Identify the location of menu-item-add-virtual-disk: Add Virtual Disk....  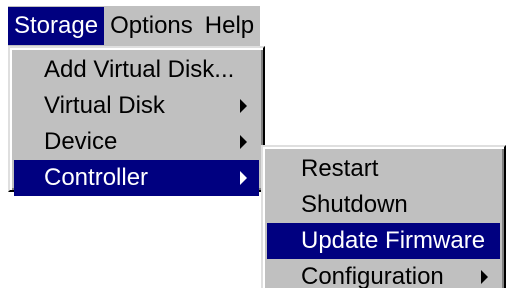
(136, 70).